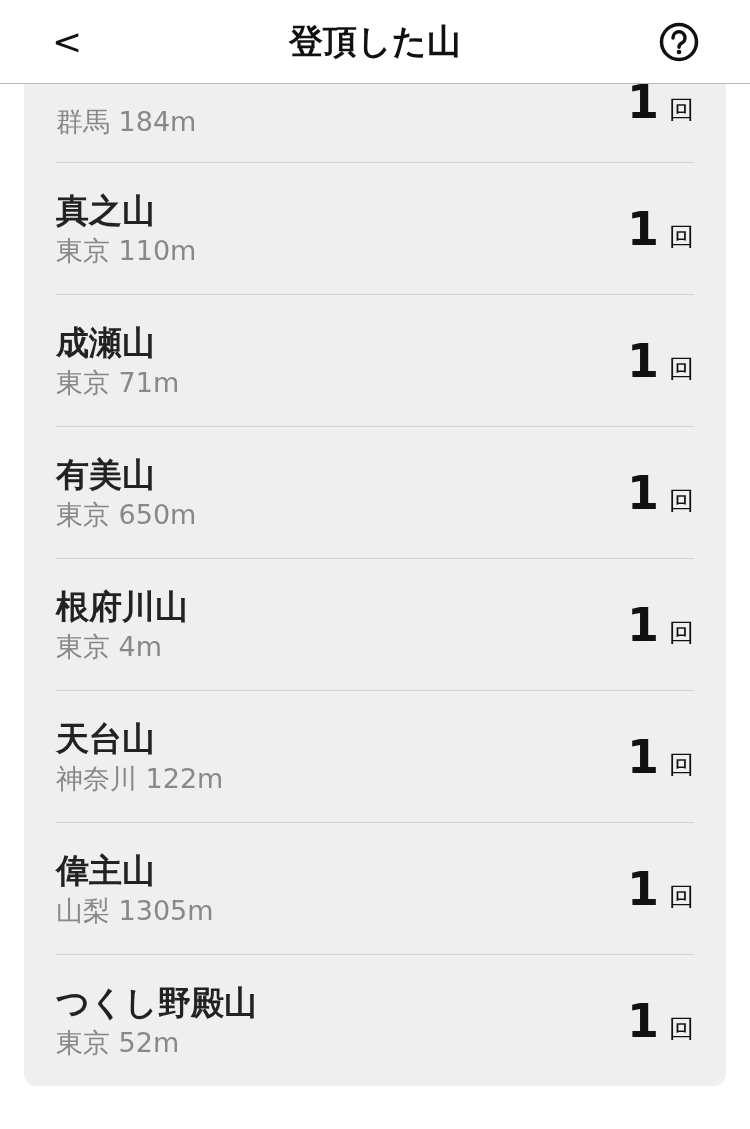  What do you see at coordinates (140, 778) in the screenshot?
I see `mountain-detail: 神奈川 122m` at bounding box center [140, 778].